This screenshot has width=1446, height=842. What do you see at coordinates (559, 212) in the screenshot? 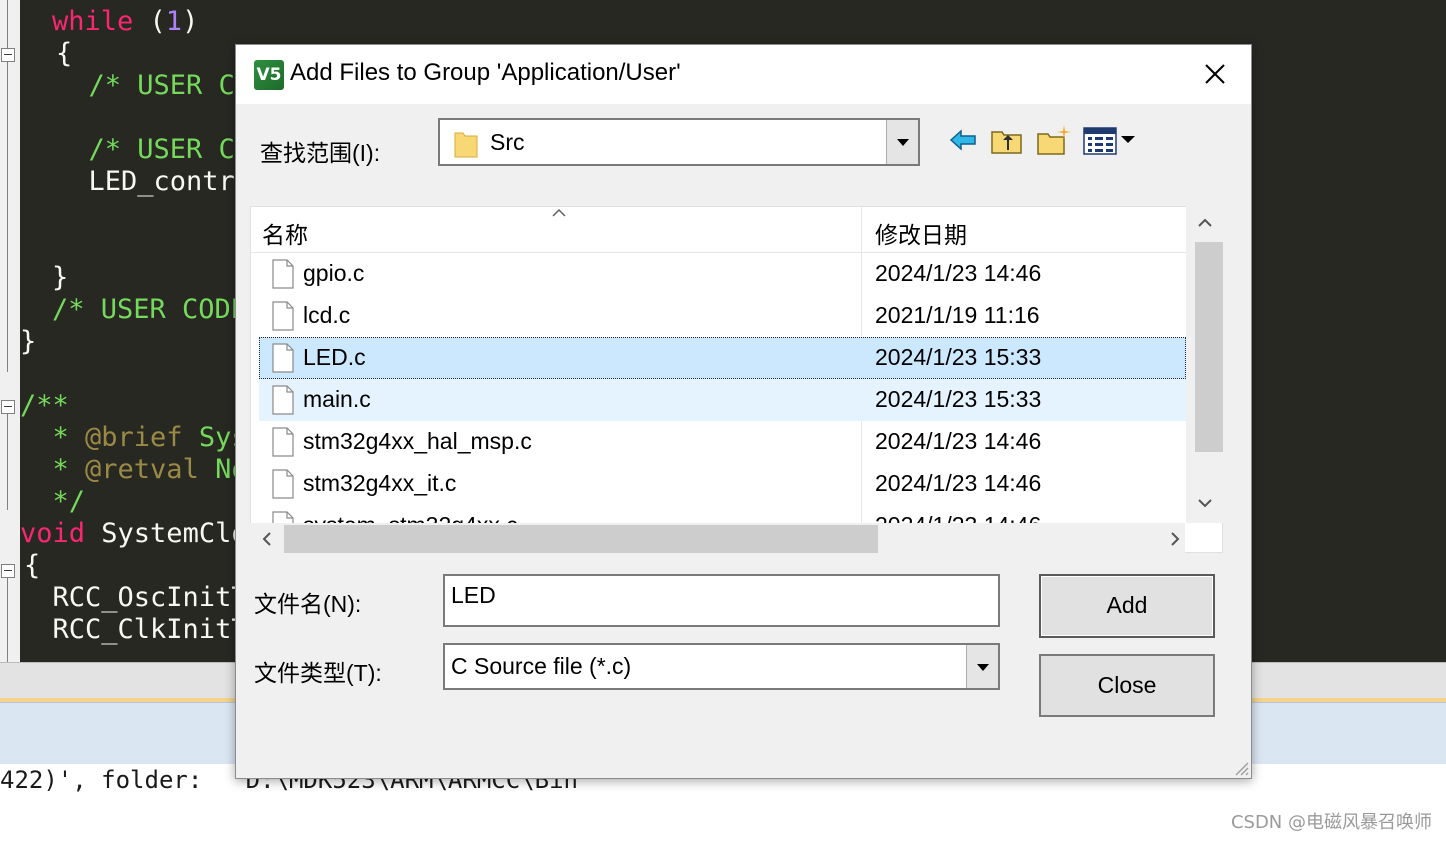
I see `sort-ascending-icon` at bounding box center [559, 212].